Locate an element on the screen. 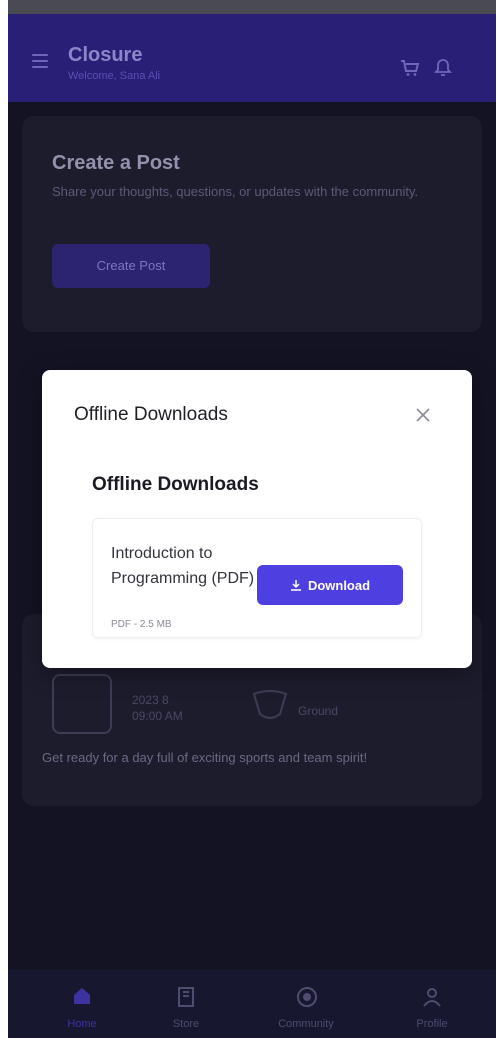  download-button: Download is located at coordinates (330, 585).